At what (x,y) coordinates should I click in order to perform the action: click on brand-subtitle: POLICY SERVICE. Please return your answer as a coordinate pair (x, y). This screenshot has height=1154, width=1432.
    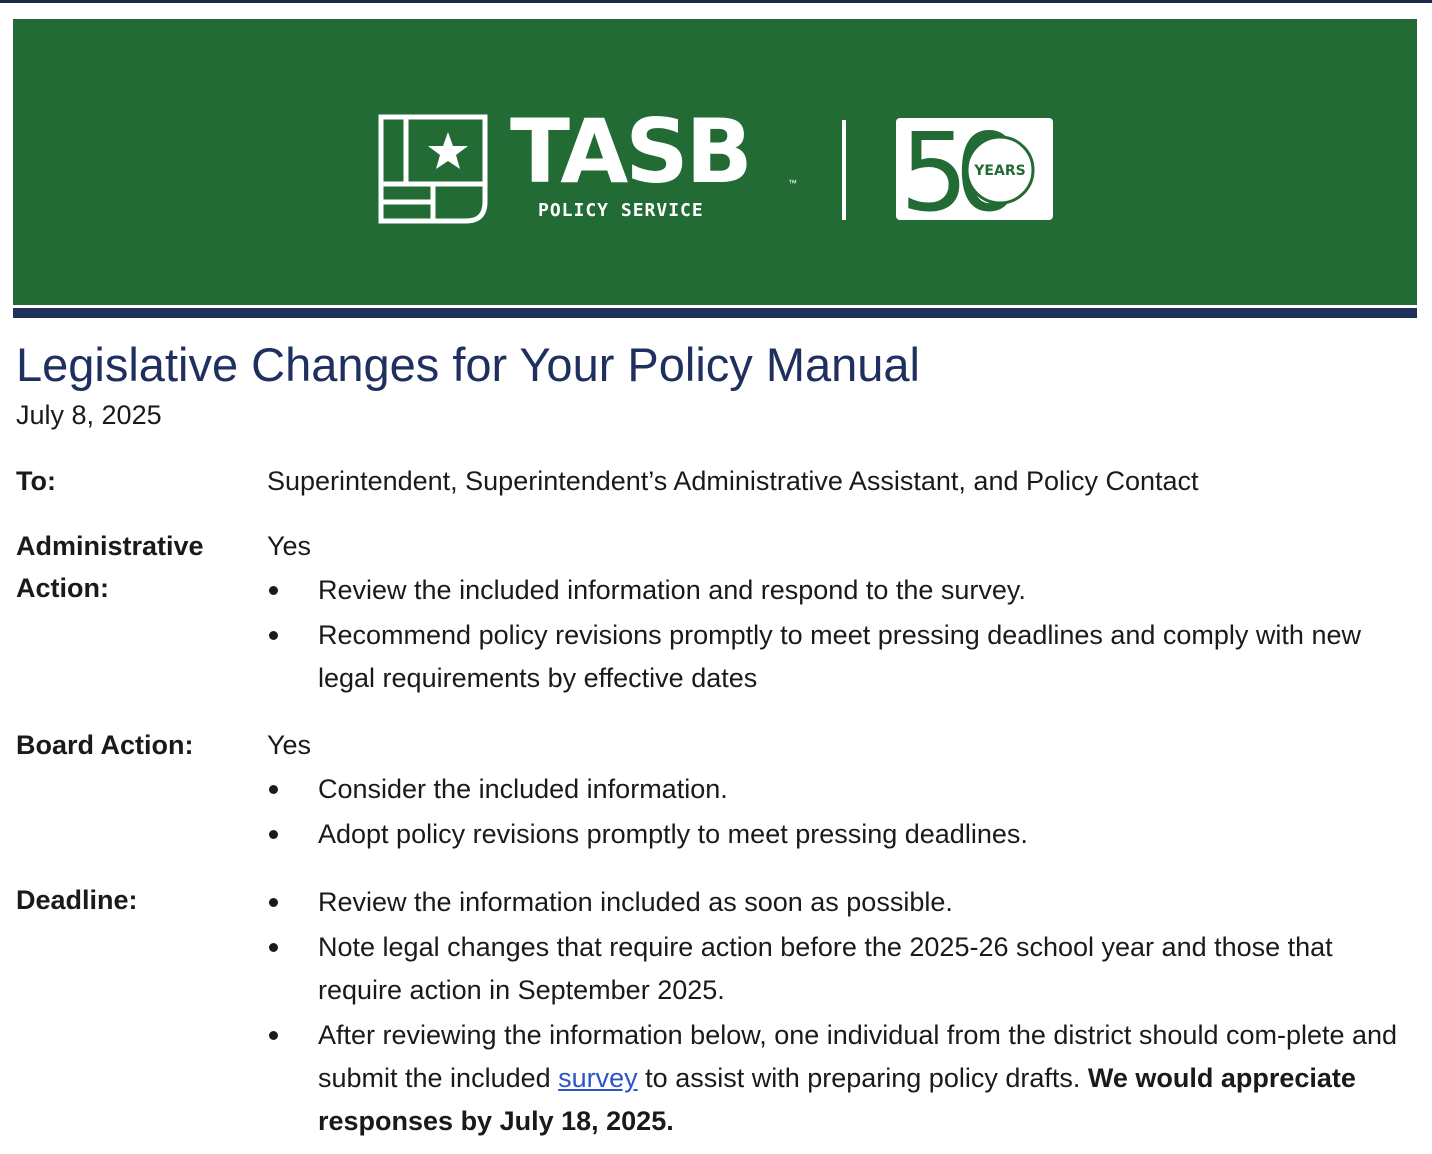
    Looking at the image, I should click on (621, 210).